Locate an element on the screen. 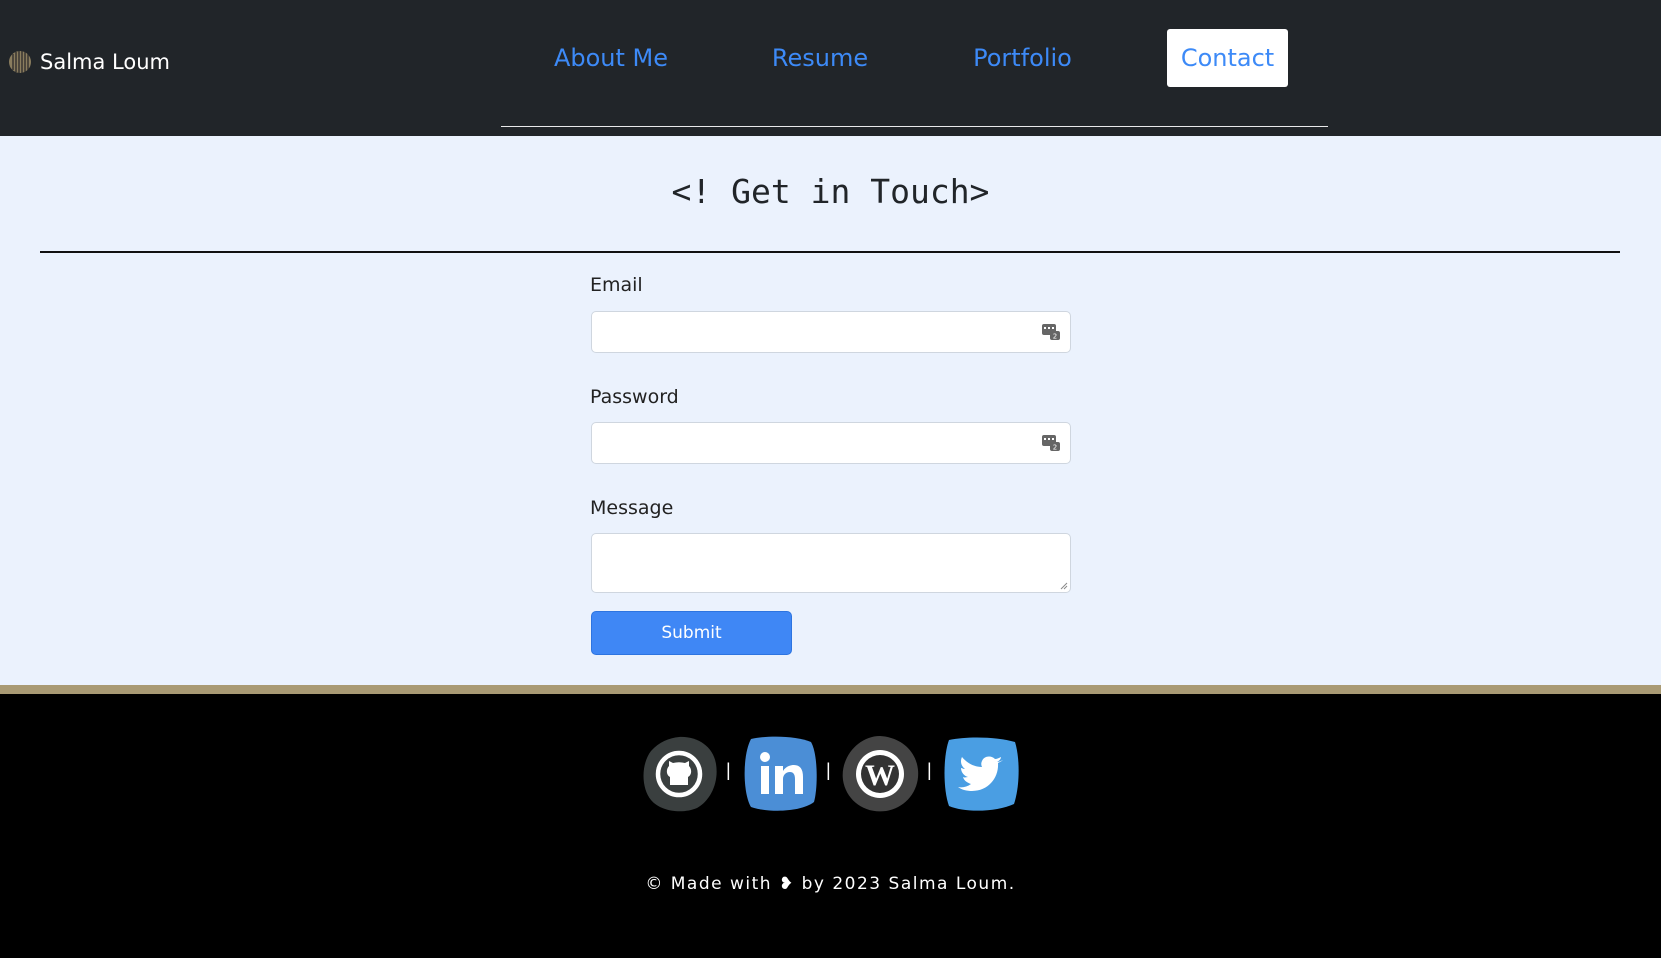  brand-name: Salma Loum is located at coordinates (105, 62).